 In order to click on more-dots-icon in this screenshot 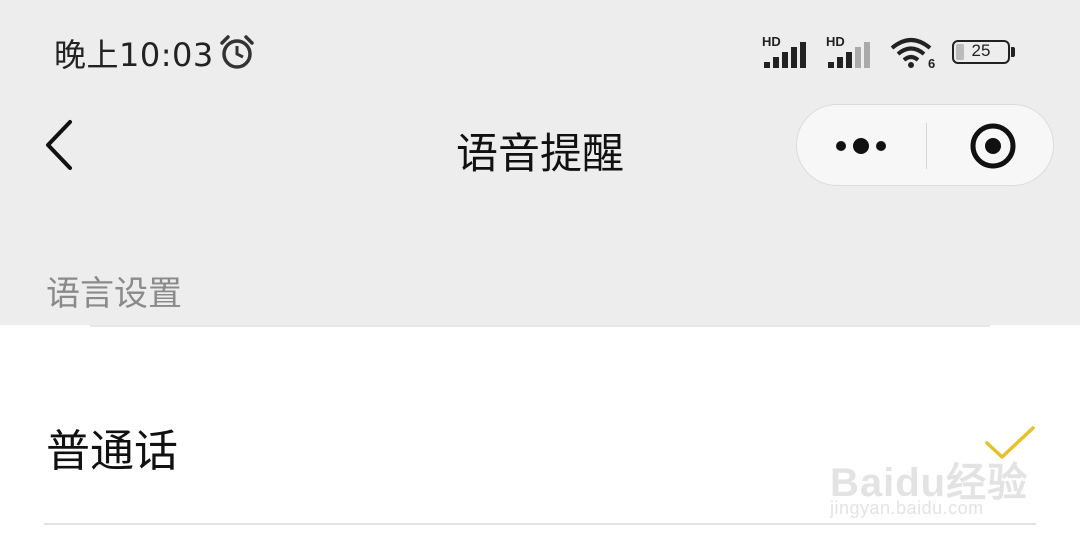, I will do `click(861, 146)`.